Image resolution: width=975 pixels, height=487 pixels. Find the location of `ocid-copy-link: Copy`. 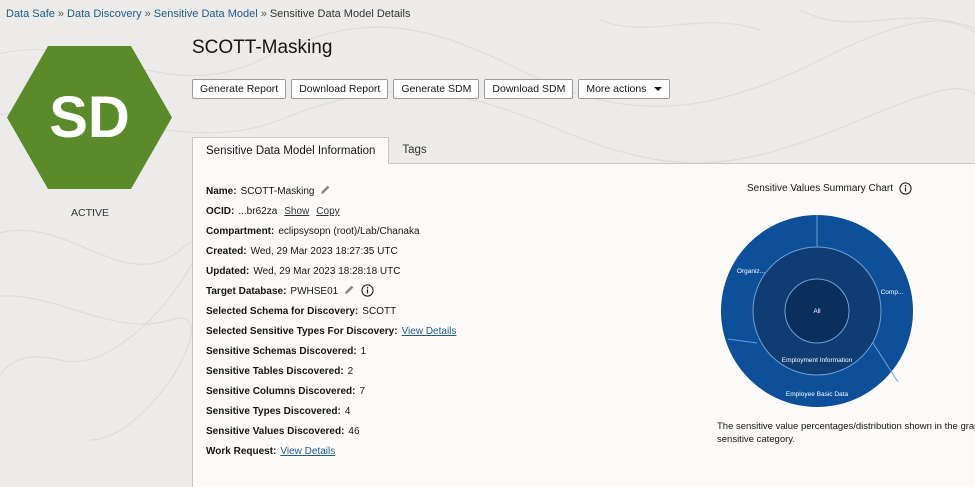

ocid-copy-link: Copy is located at coordinates (327, 211).